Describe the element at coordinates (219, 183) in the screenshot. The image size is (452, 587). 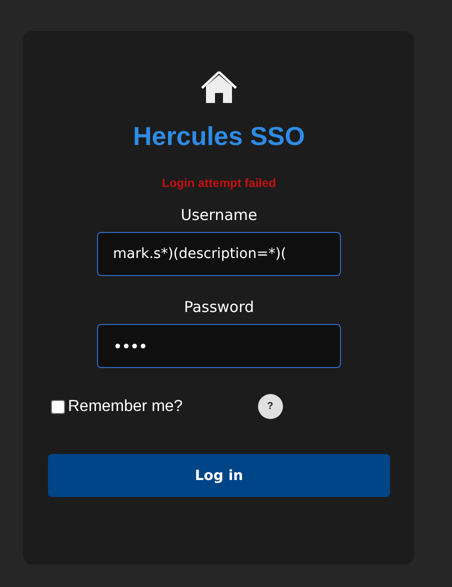
I see `error-message: Login attempt failed` at that location.